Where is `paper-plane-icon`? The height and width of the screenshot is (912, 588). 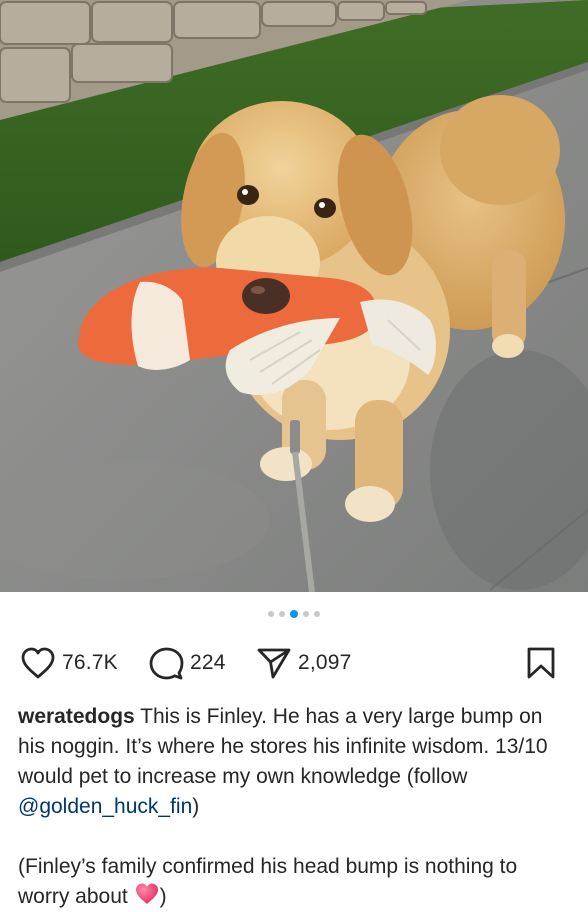 paper-plane-icon is located at coordinates (274, 663).